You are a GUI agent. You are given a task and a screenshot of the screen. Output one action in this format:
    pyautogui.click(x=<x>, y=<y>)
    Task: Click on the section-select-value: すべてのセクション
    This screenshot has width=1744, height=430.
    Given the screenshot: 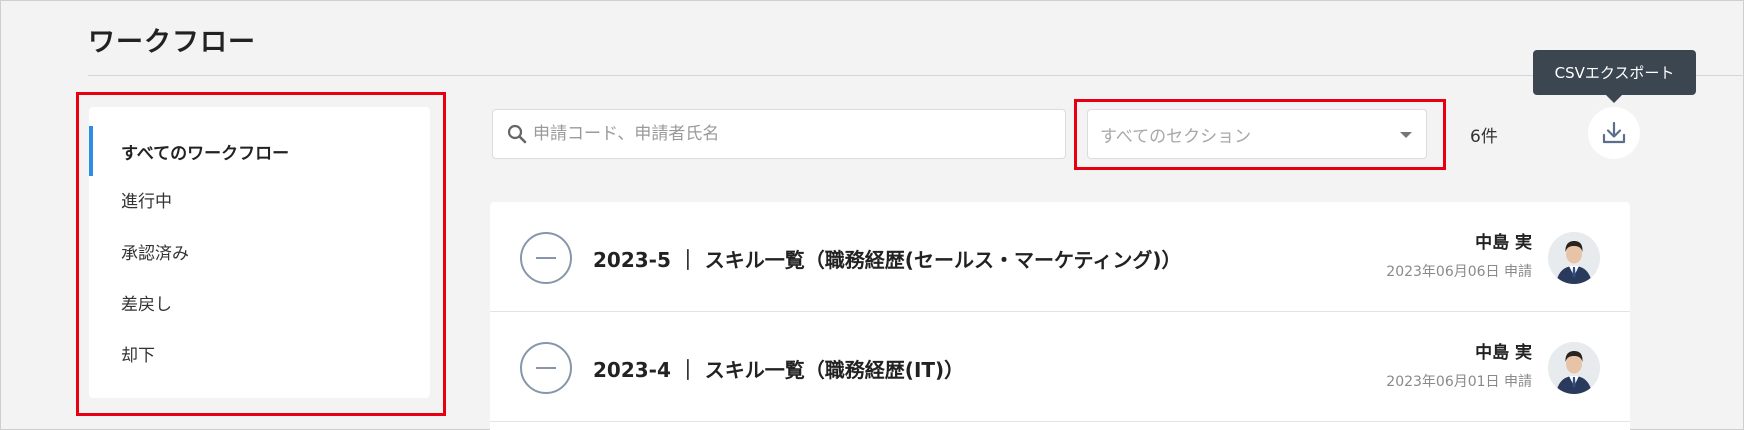 What is the action you would take?
    pyautogui.click(x=1176, y=136)
    